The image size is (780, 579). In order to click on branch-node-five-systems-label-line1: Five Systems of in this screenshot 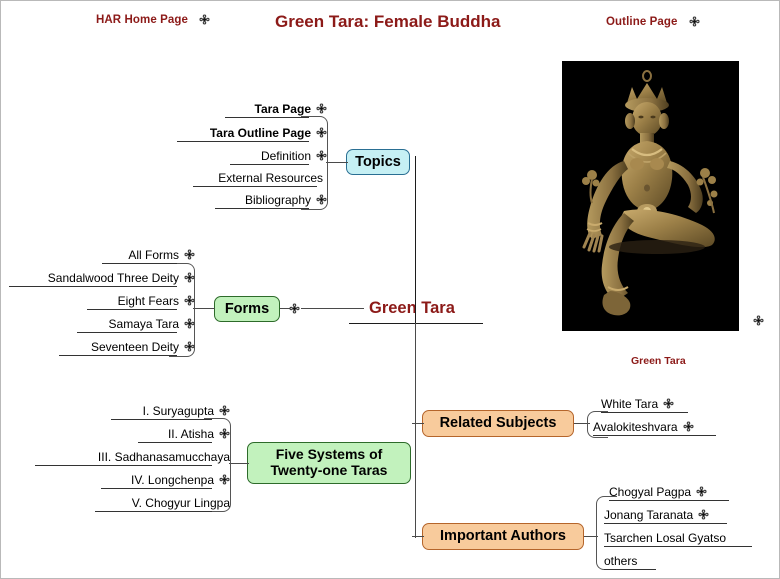, I will do `click(329, 454)`.